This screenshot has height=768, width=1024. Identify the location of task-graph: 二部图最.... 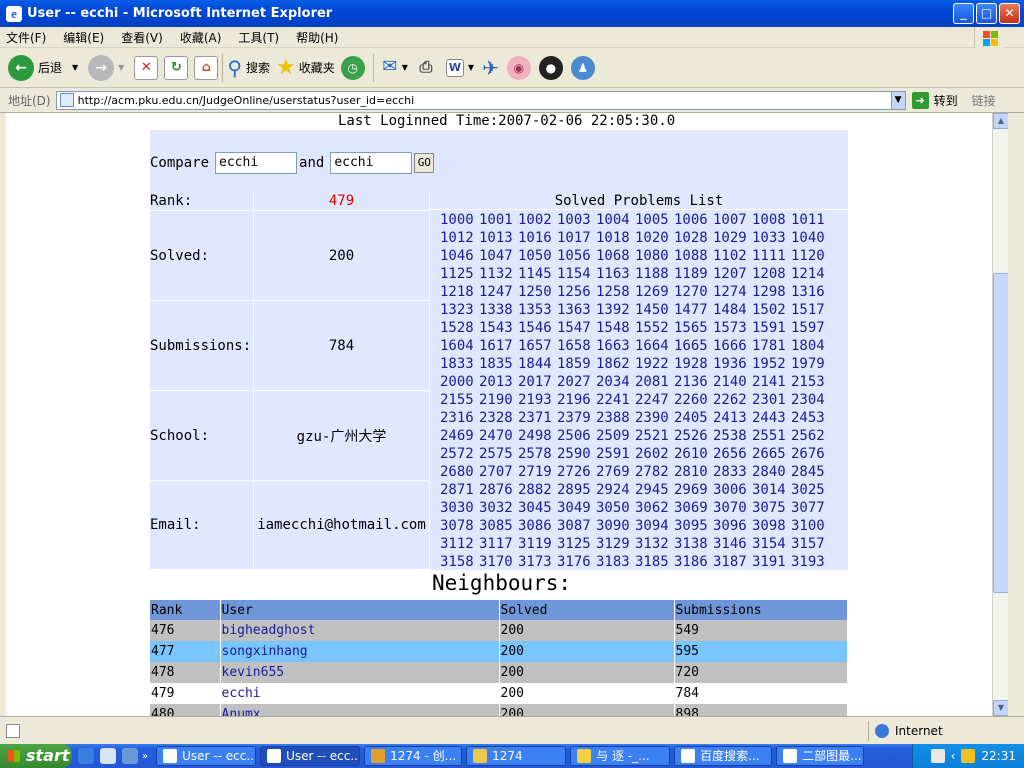
(820, 756).